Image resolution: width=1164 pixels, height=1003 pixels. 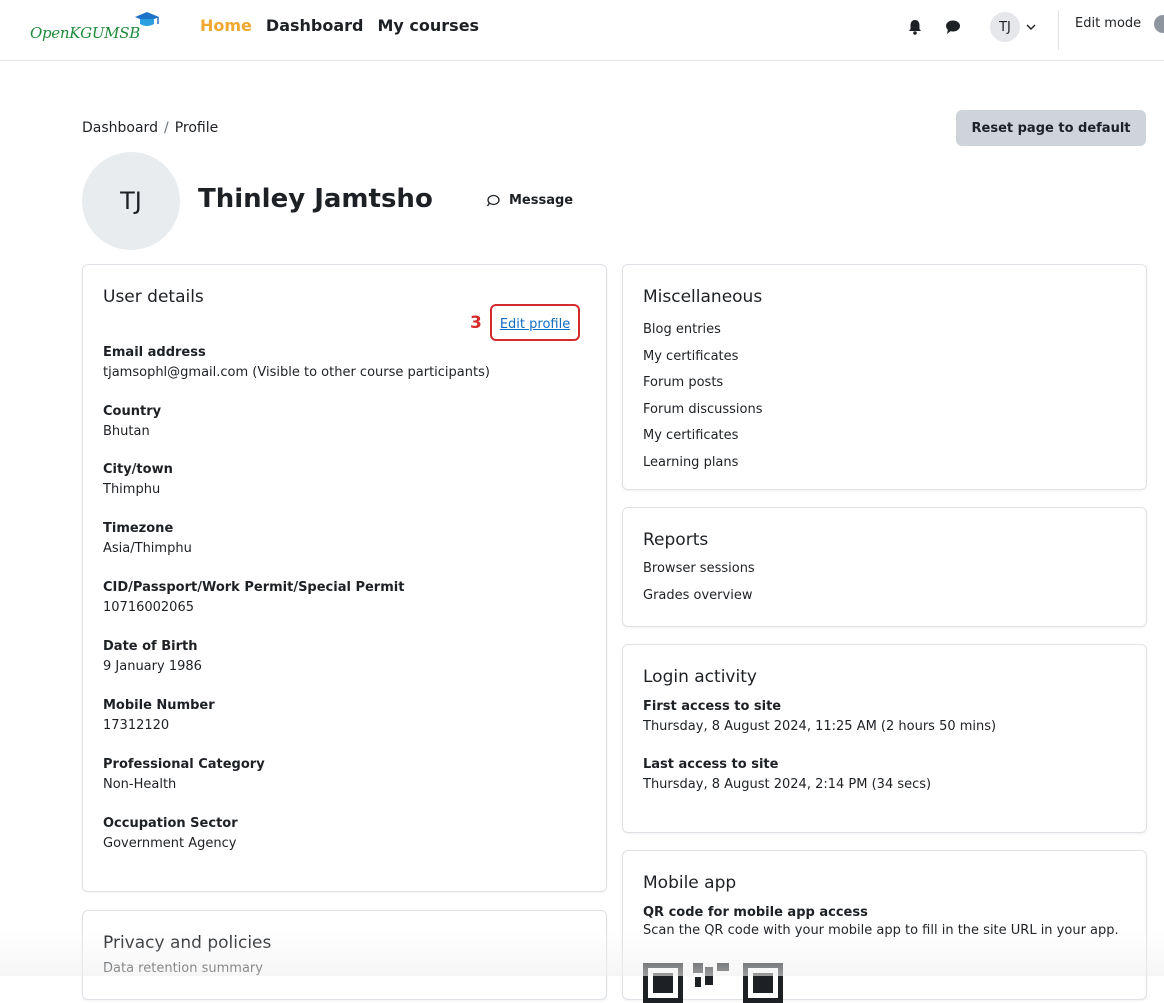 What do you see at coordinates (711, 764) in the screenshot?
I see `last-access-label: Last access to site` at bounding box center [711, 764].